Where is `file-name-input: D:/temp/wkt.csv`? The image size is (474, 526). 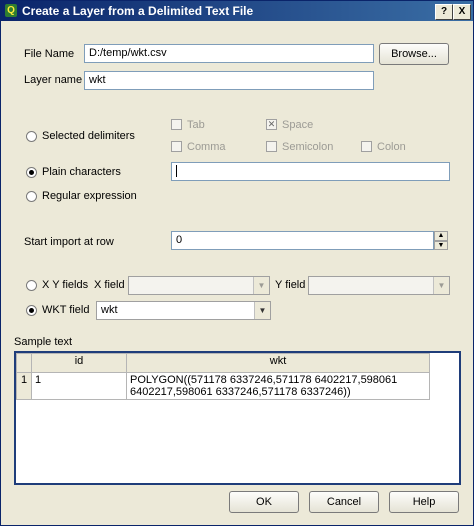 file-name-input: D:/temp/wkt.csv is located at coordinates (229, 53).